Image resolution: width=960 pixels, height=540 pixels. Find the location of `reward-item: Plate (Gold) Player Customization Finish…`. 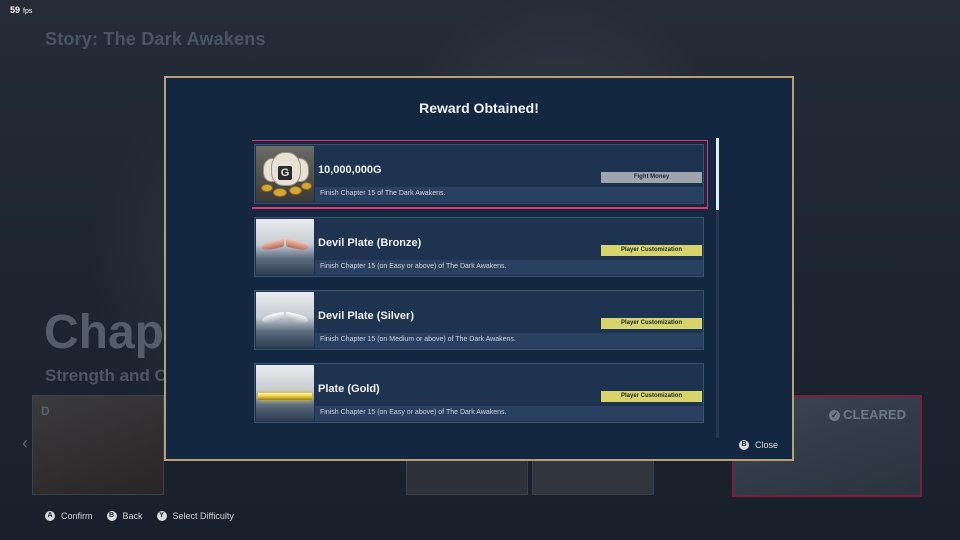

reward-item: Plate (Gold) Player Customization Finish… is located at coordinates (479, 393).